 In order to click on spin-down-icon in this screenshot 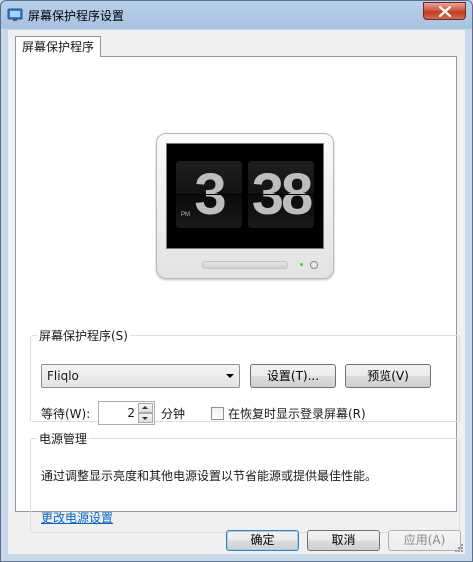, I will do `click(145, 418)`.